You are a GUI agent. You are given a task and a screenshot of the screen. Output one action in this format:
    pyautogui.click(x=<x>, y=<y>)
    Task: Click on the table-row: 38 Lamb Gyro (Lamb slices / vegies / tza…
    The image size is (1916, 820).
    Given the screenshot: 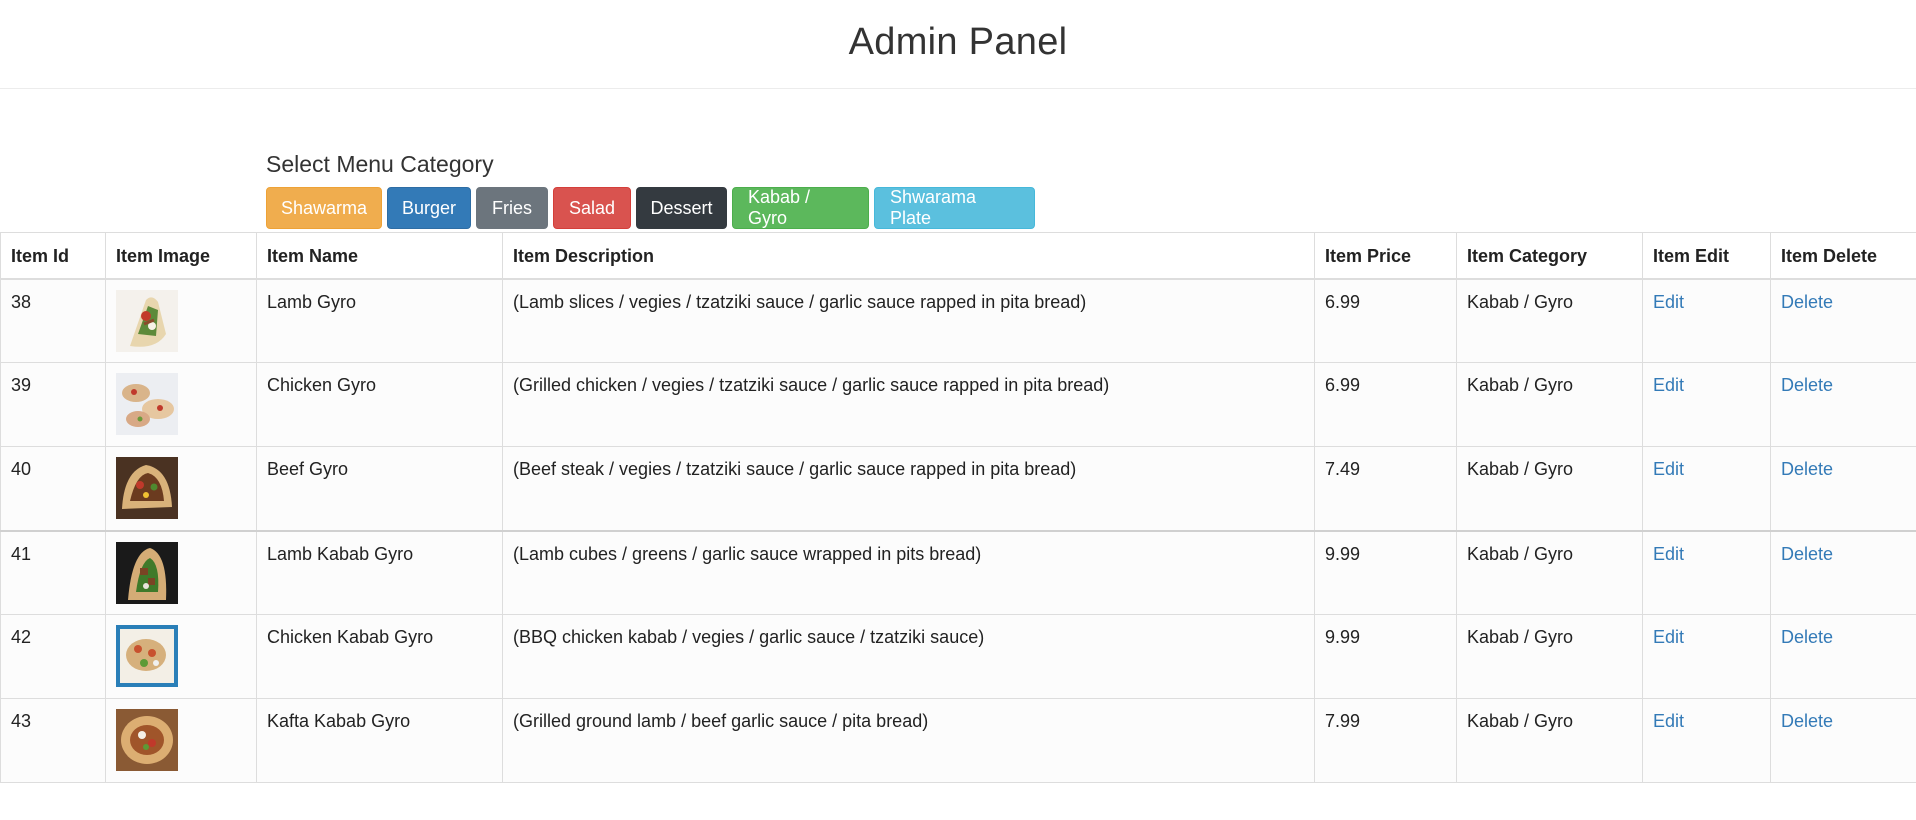 What is the action you would take?
    pyautogui.click(x=958, y=320)
    